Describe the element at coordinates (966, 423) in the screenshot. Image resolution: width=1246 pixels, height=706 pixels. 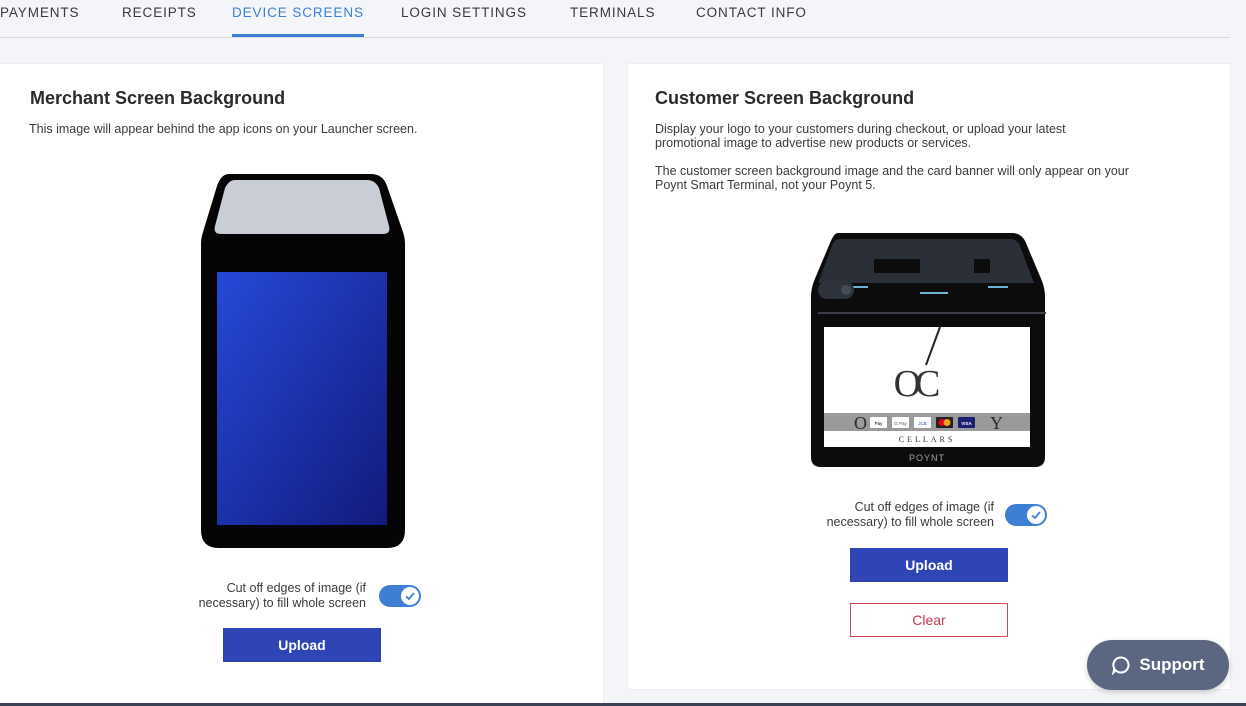
I see `svg-text: VISA` at that location.